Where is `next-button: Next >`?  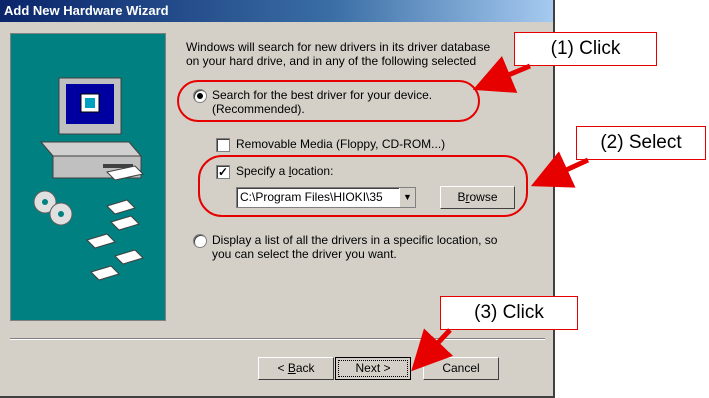
next-button: Next > is located at coordinates (373, 368).